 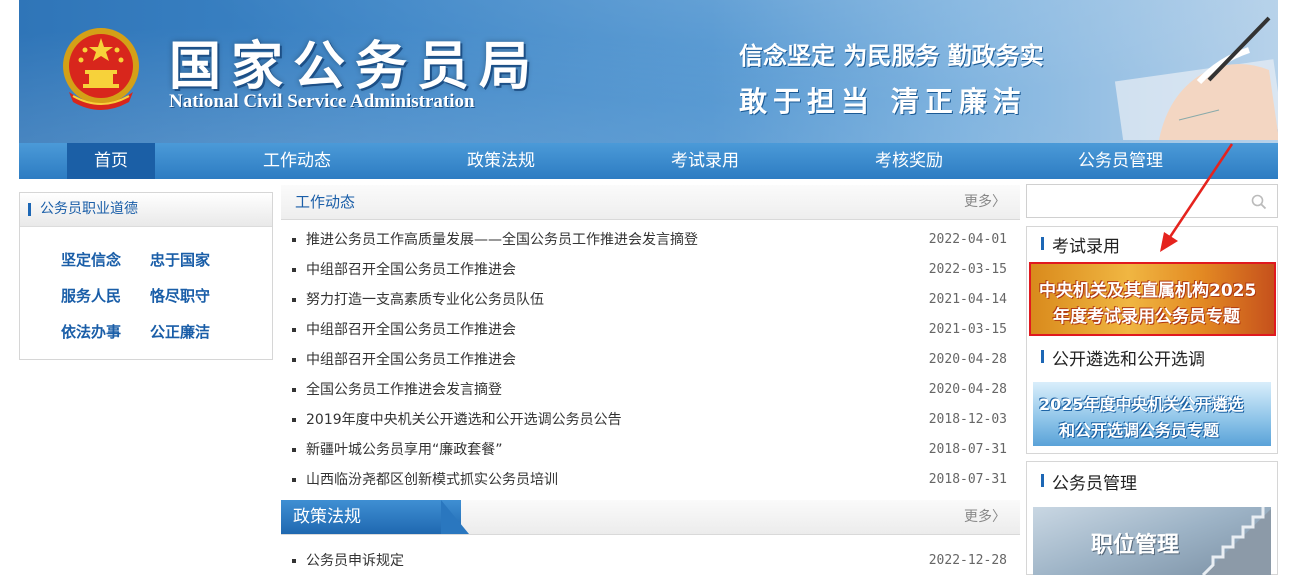 I want to click on news-list-item: 中组部召开全国公务员工作推进会 2020-04-28, so click(x=649, y=360).